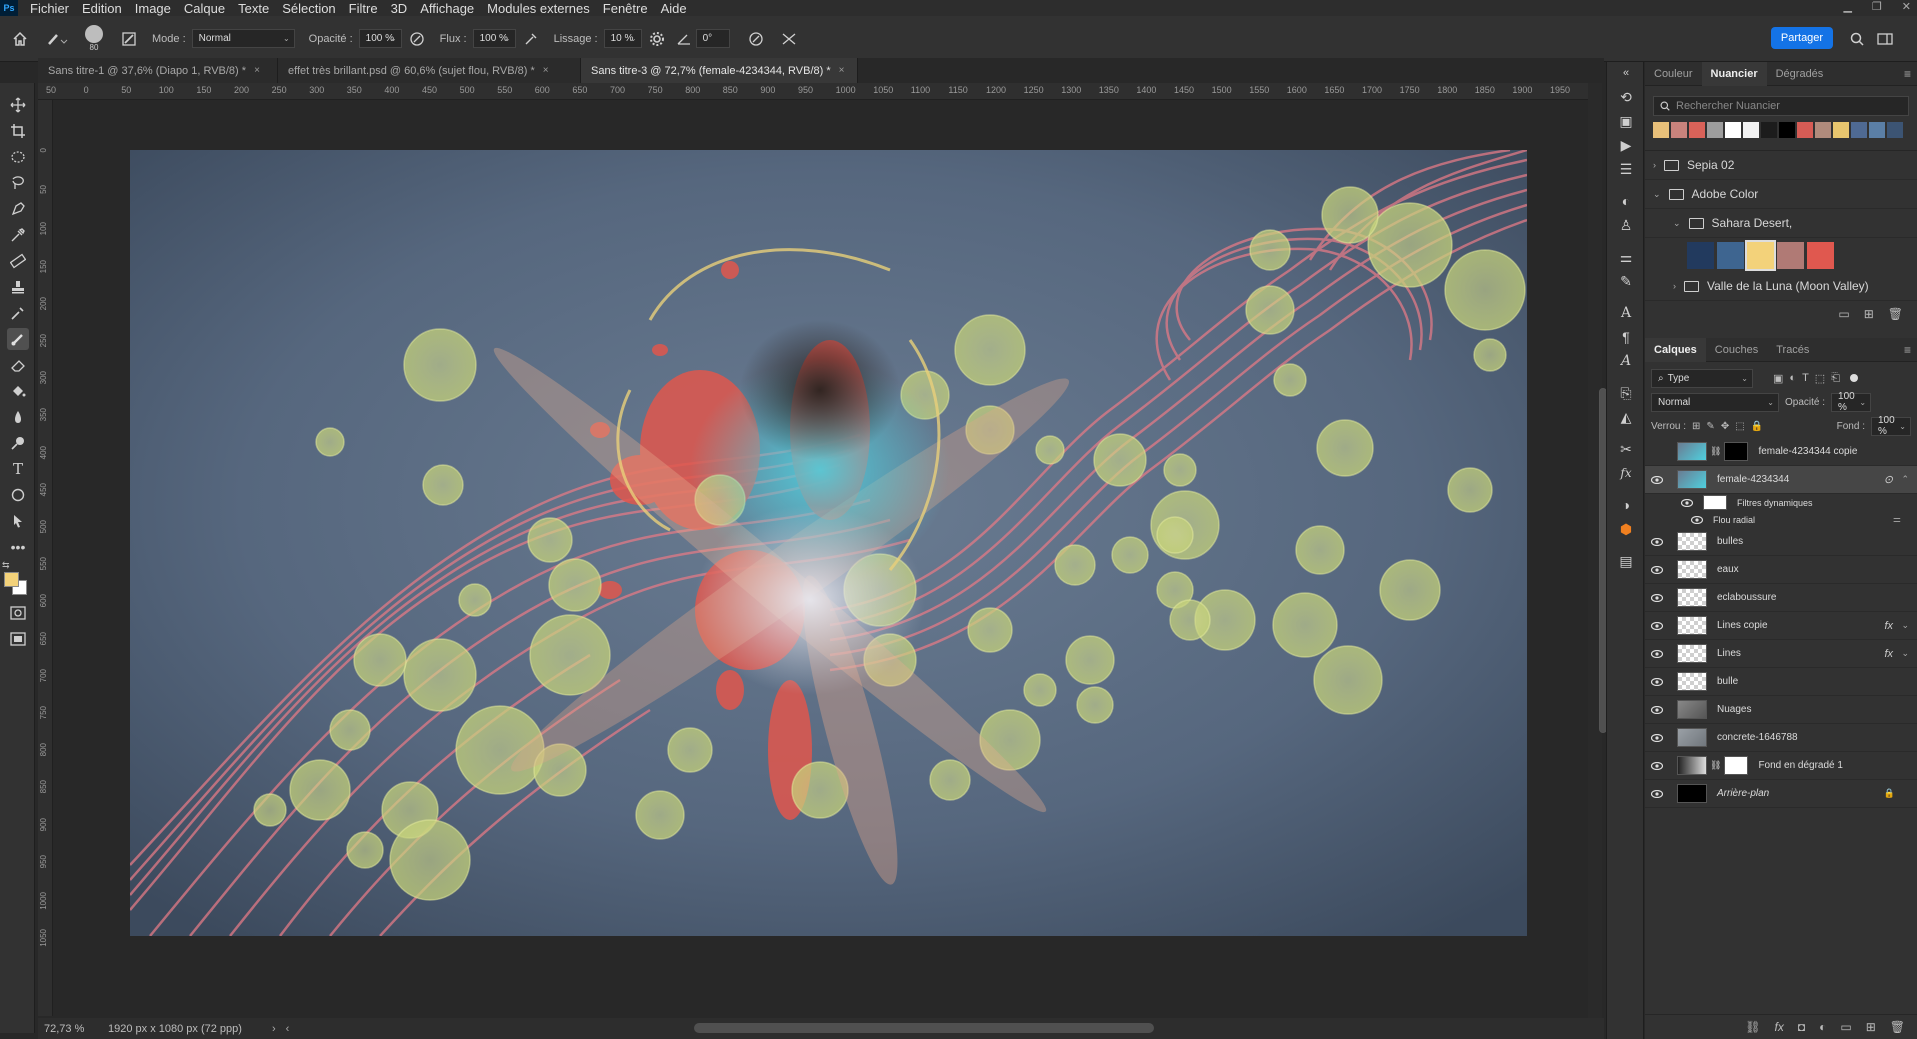  Describe the element at coordinates (204, 8) in the screenshot. I see `menu-calque: Calque` at that location.